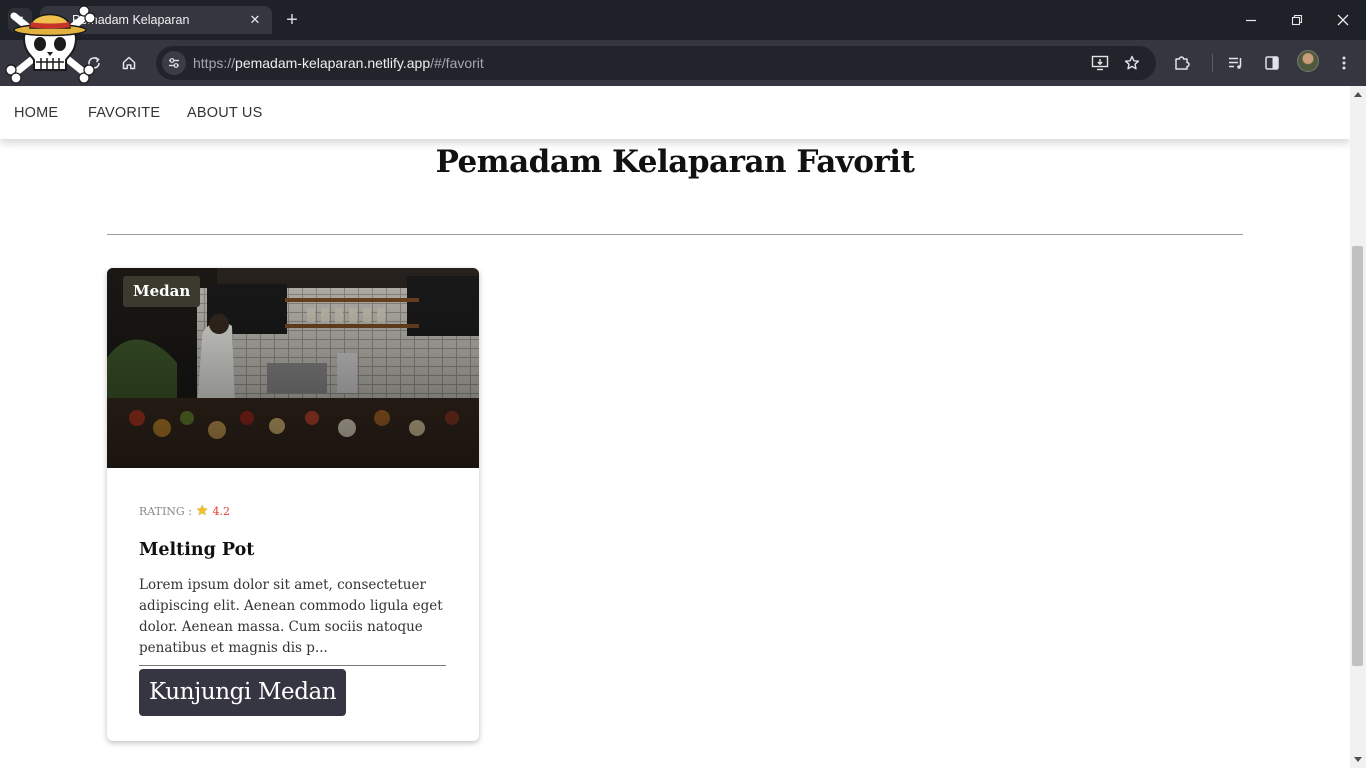  I want to click on city-badge: Medan, so click(162, 291).